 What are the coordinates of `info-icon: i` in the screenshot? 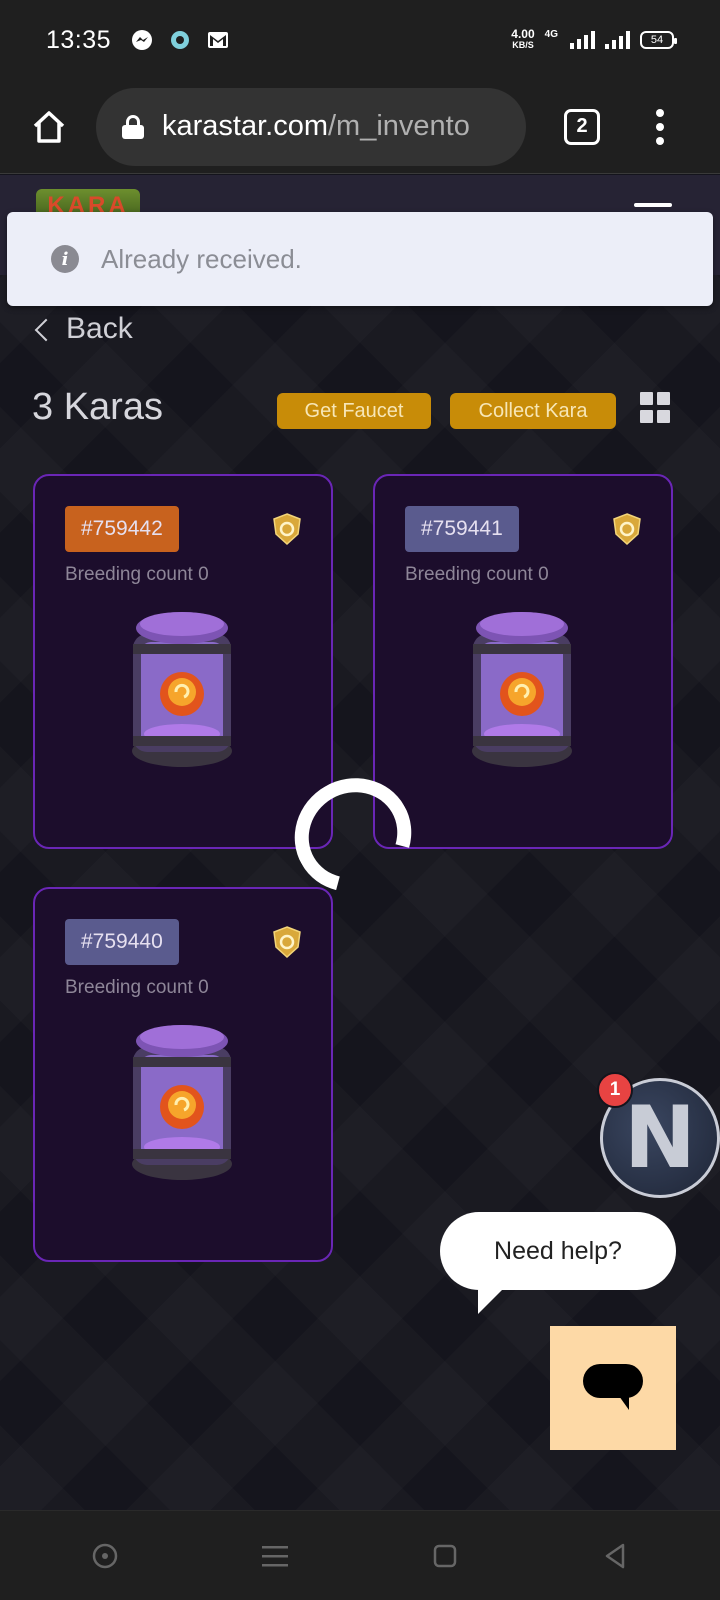 It's located at (65, 259).